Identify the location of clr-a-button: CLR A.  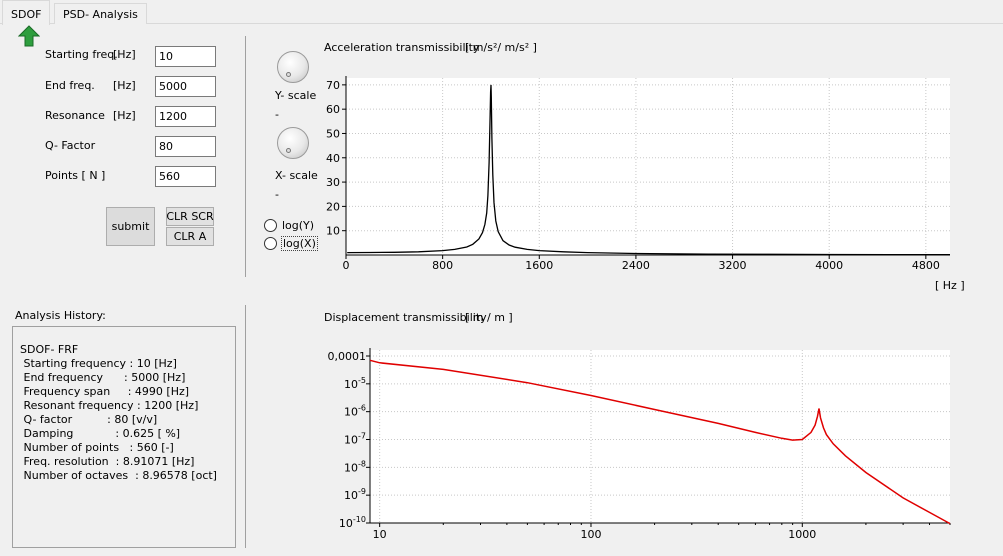
(190, 236).